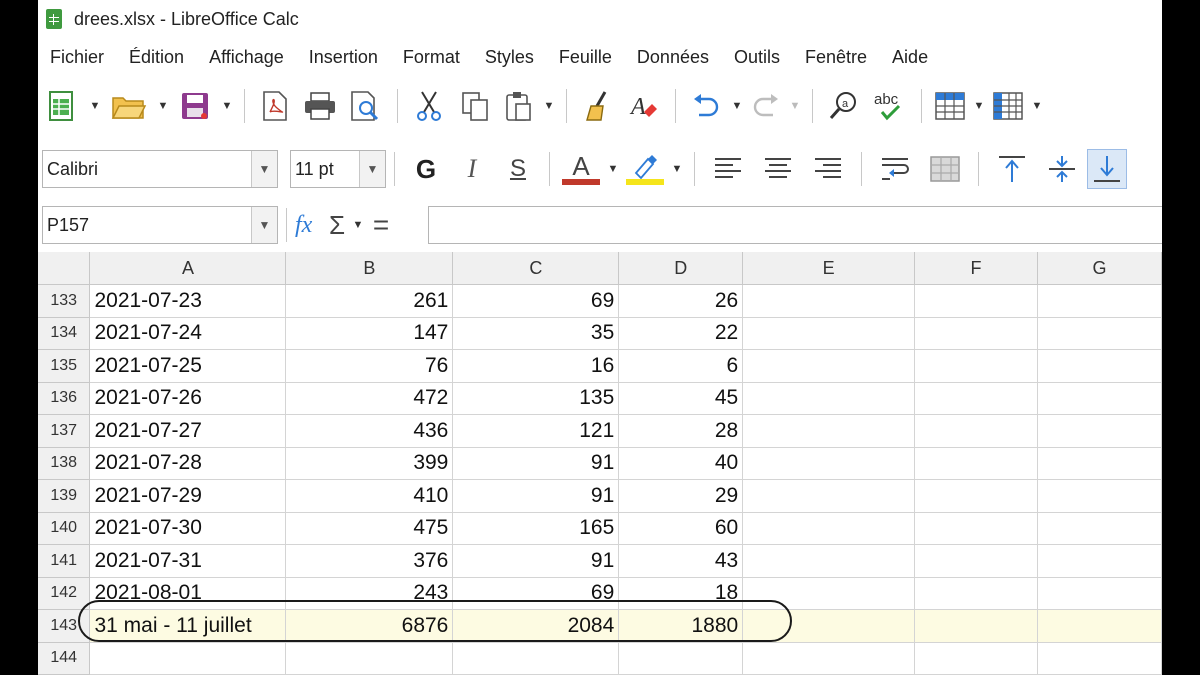 This screenshot has height=675, width=1200. Describe the element at coordinates (681, 528) in the screenshot. I see `cell-d140: 60` at that location.